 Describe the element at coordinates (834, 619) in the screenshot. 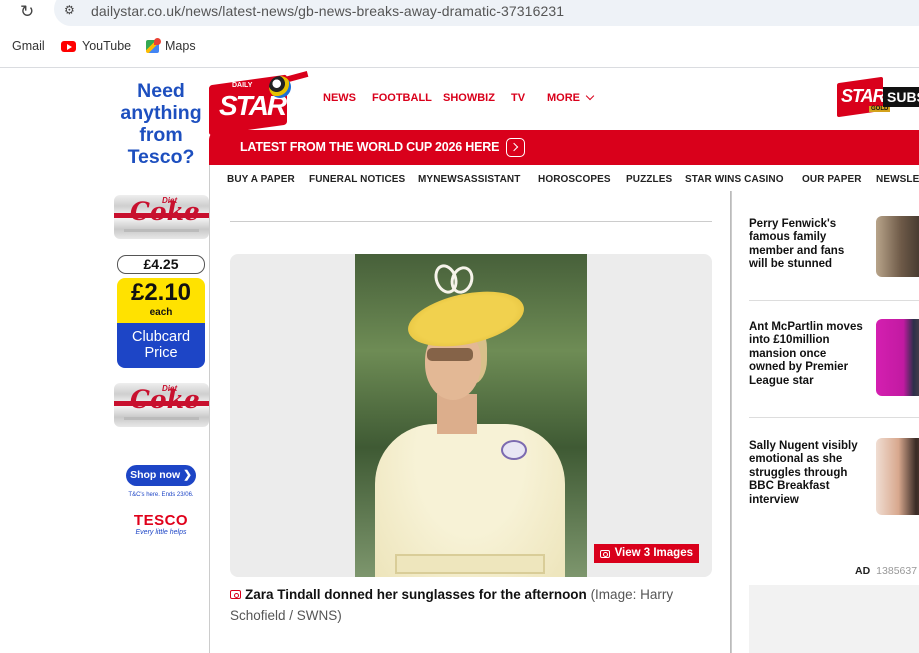

I see `ad-slot` at that location.